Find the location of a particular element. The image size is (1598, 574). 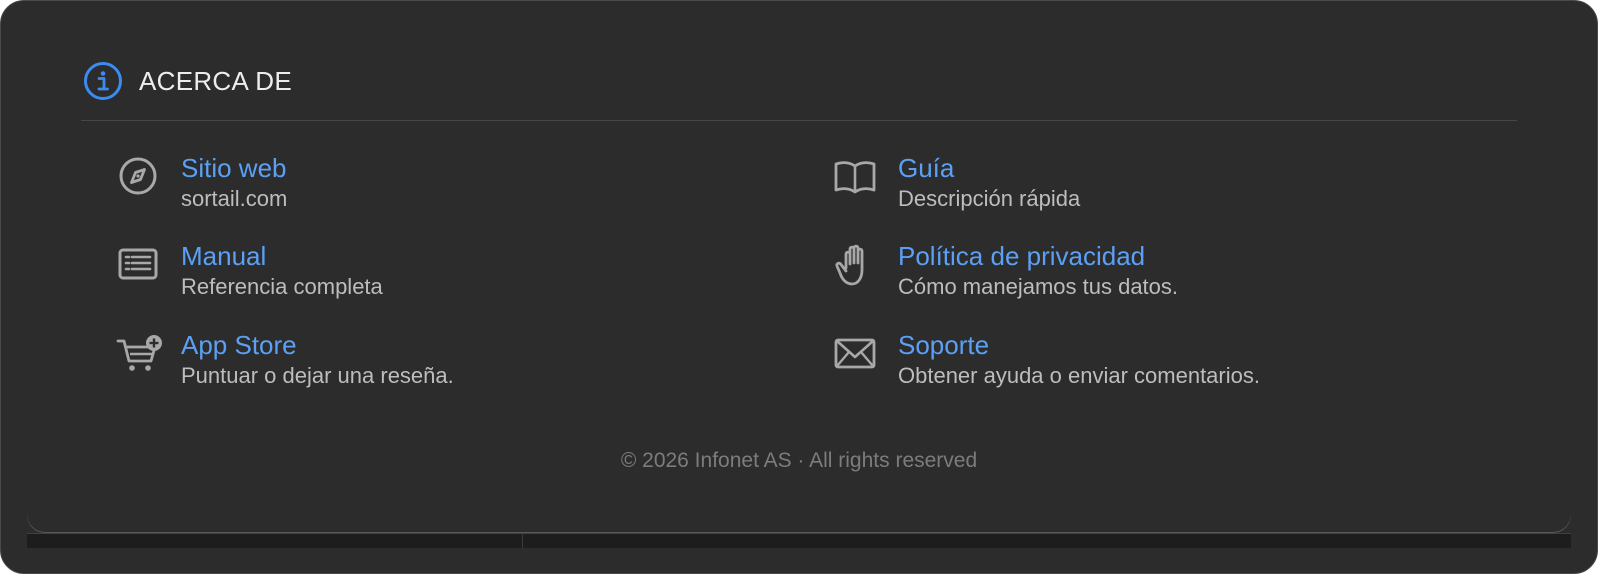

copyright-text: © 2026 Infonet AS · All rights reserved is located at coordinates (799, 460).